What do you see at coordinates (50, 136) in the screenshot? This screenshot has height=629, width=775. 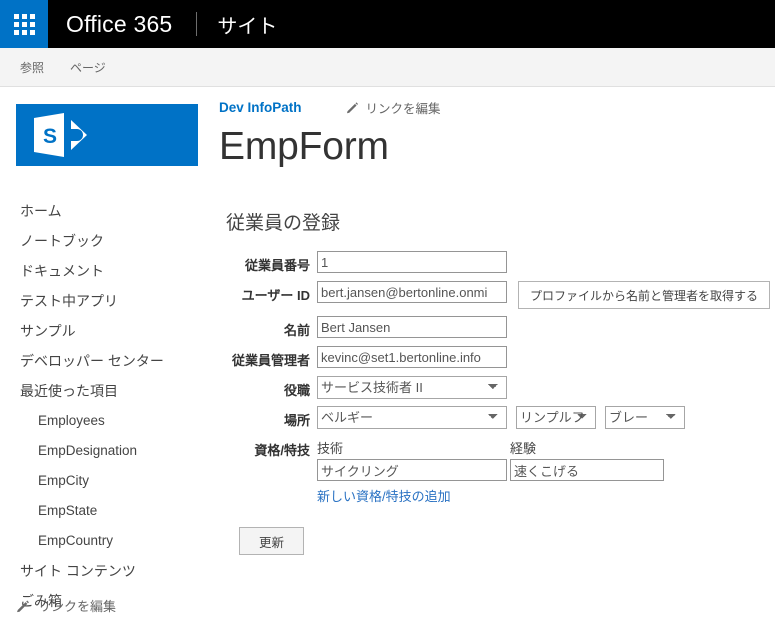 I see `svg-text: S` at bounding box center [50, 136].